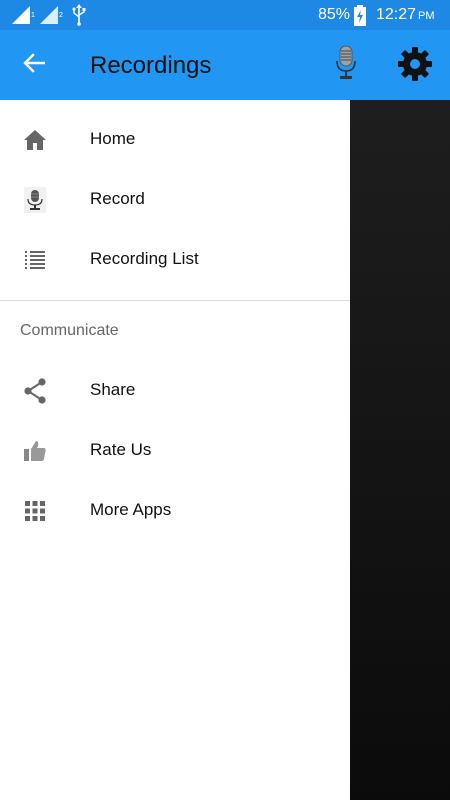 Image resolution: width=450 pixels, height=800 pixels. I want to click on drawer-item-rate-us: Rate Us, so click(175, 451).